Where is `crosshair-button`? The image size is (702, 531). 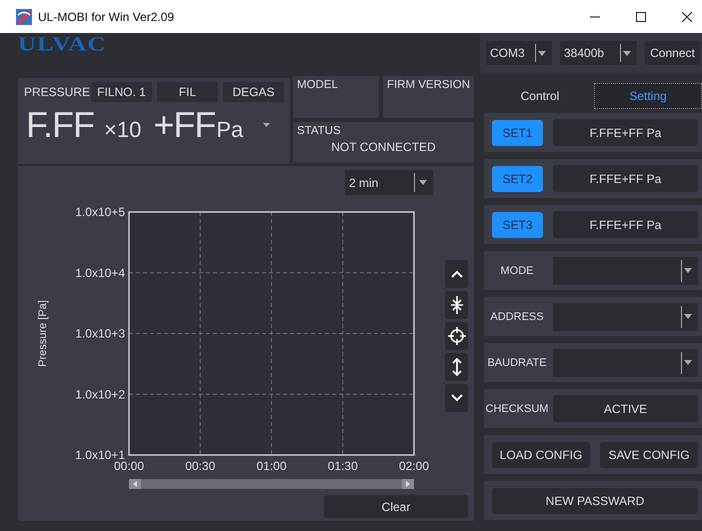
crosshair-button is located at coordinates (456, 336).